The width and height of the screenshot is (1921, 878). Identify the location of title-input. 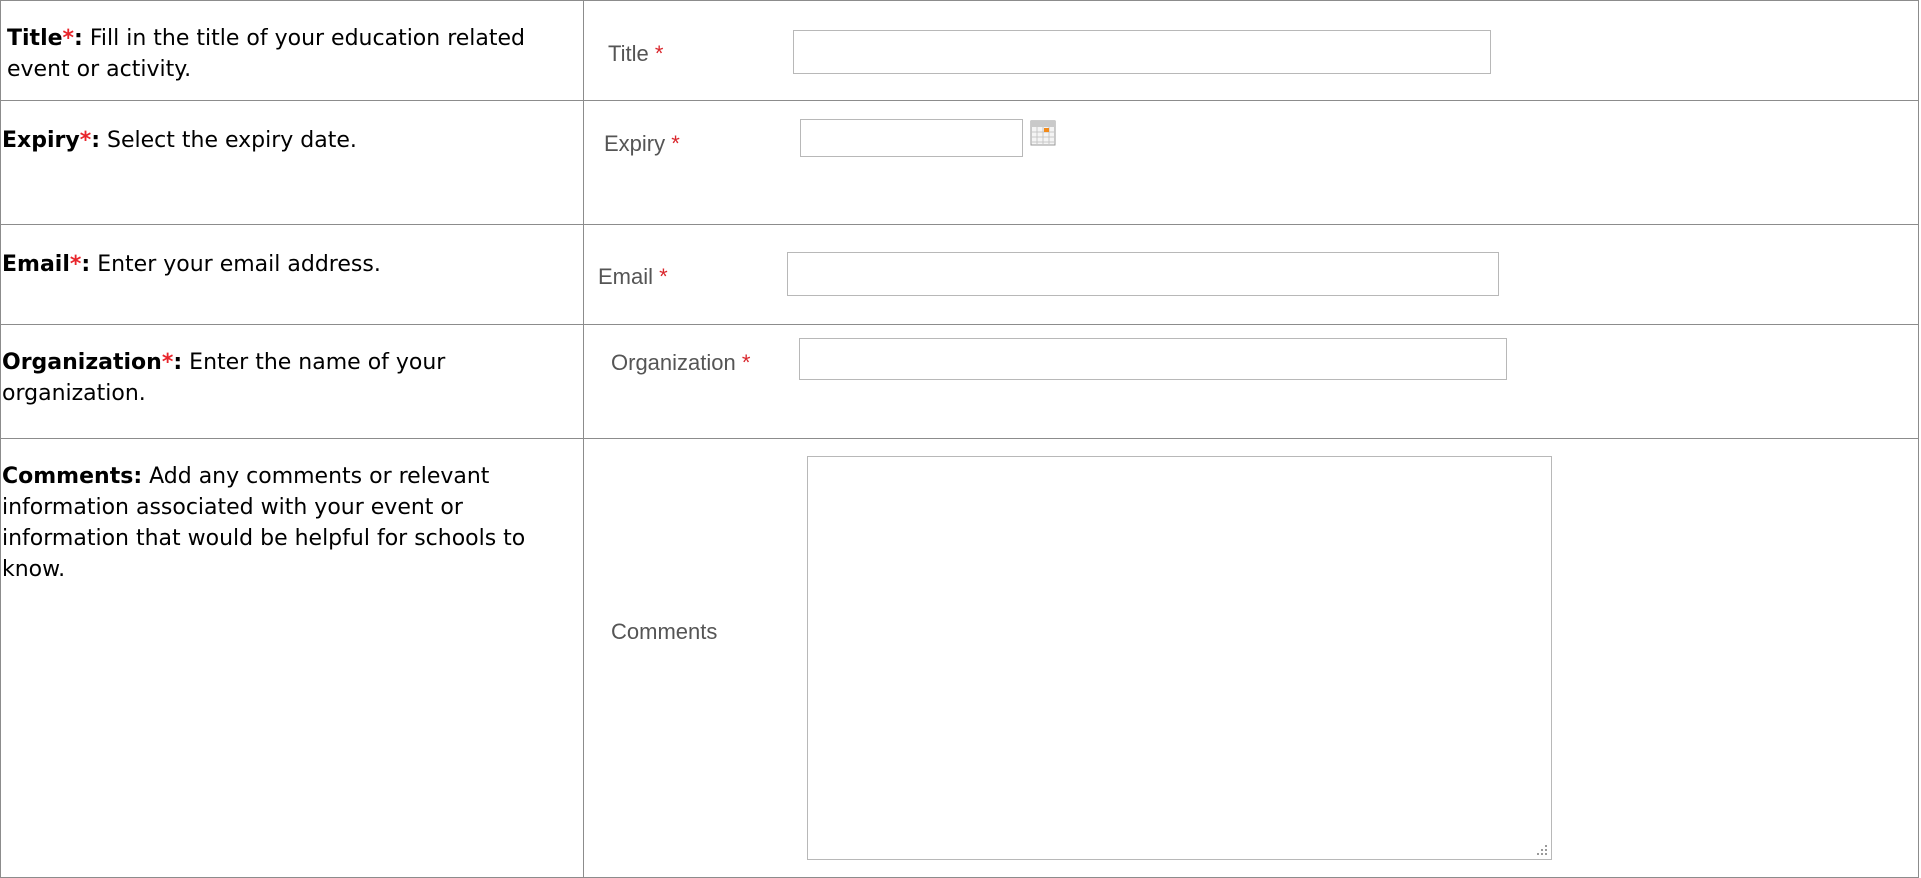
(1142, 52).